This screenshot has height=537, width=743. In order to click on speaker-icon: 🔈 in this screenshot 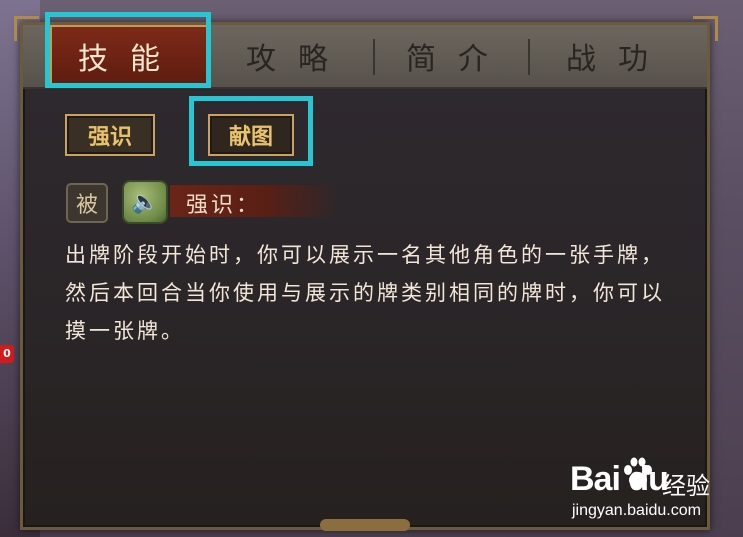, I will do `click(145, 202)`.